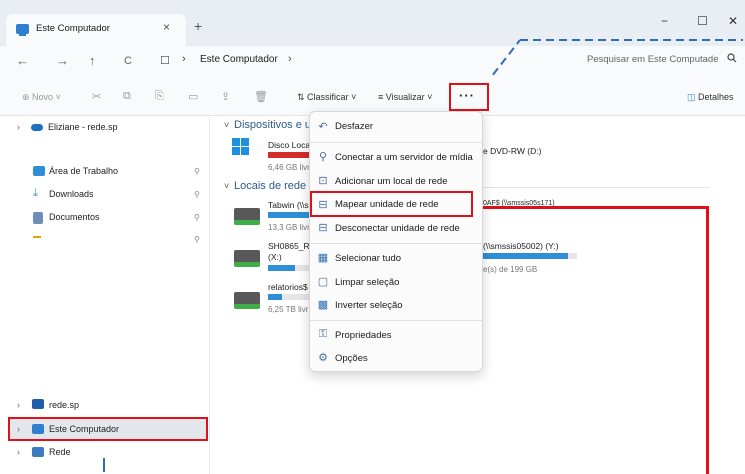 This screenshot has width=745, height=474. What do you see at coordinates (64, 405) in the screenshot?
I see `nav-item-rede-sp: rede.sp` at bounding box center [64, 405].